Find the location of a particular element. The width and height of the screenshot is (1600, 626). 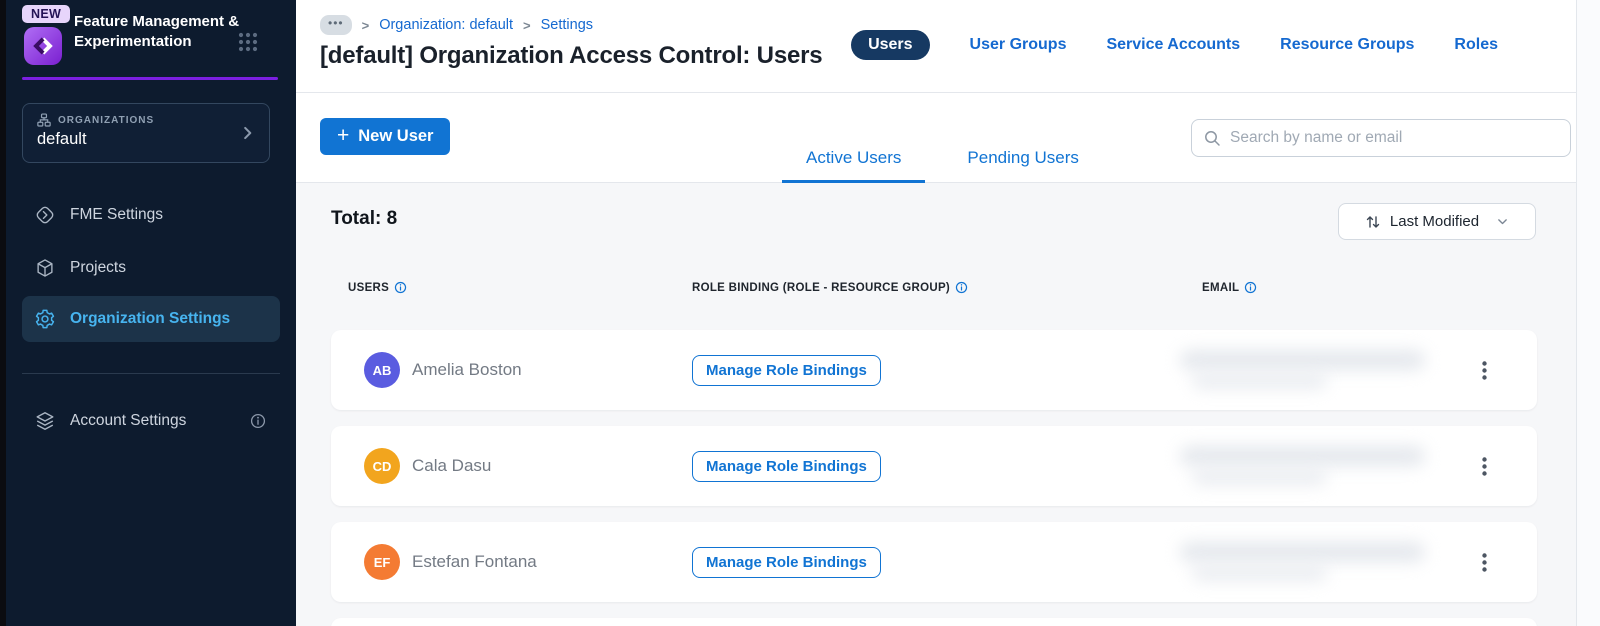

tab-active-users: Active Users is located at coordinates (854, 165).